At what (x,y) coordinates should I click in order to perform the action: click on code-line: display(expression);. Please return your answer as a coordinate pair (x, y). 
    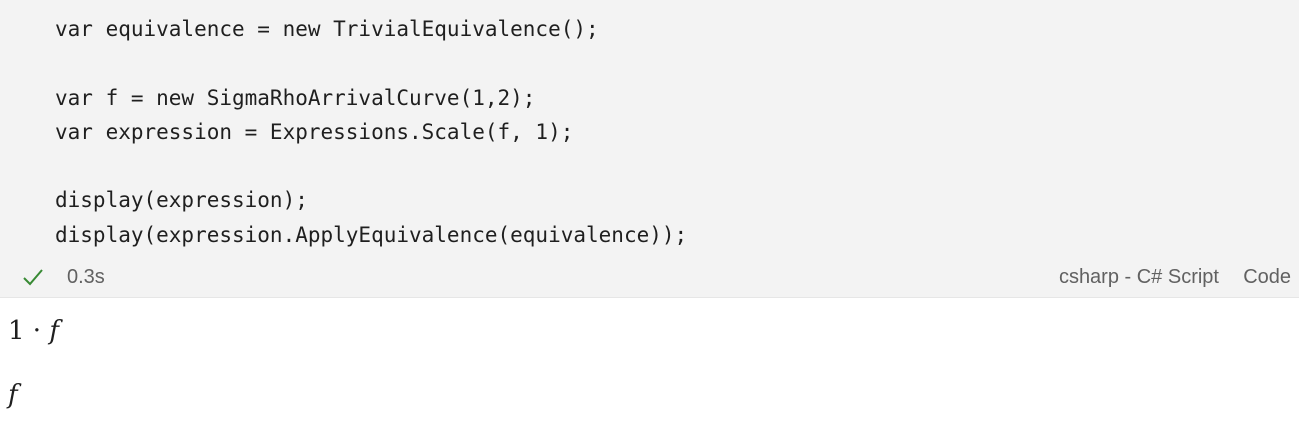
    Looking at the image, I should click on (181, 200).